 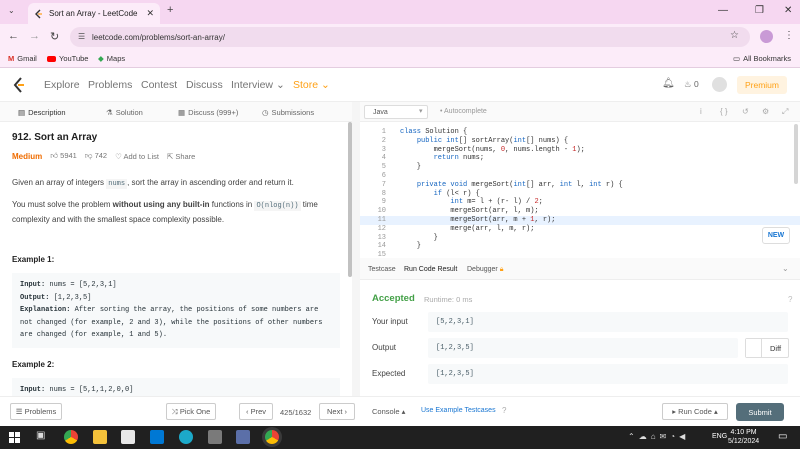 I want to click on file-explorer-icon, so click(x=100, y=437).